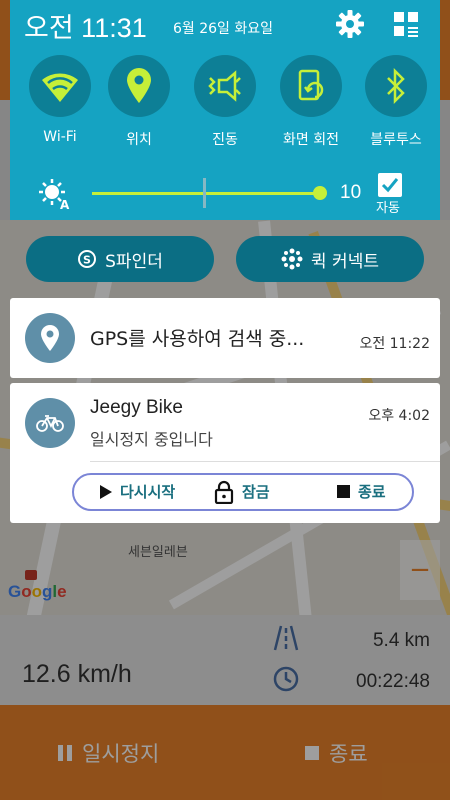 The width and height of the screenshot is (450, 800). I want to click on location-pin-icon, so click(50, 338).